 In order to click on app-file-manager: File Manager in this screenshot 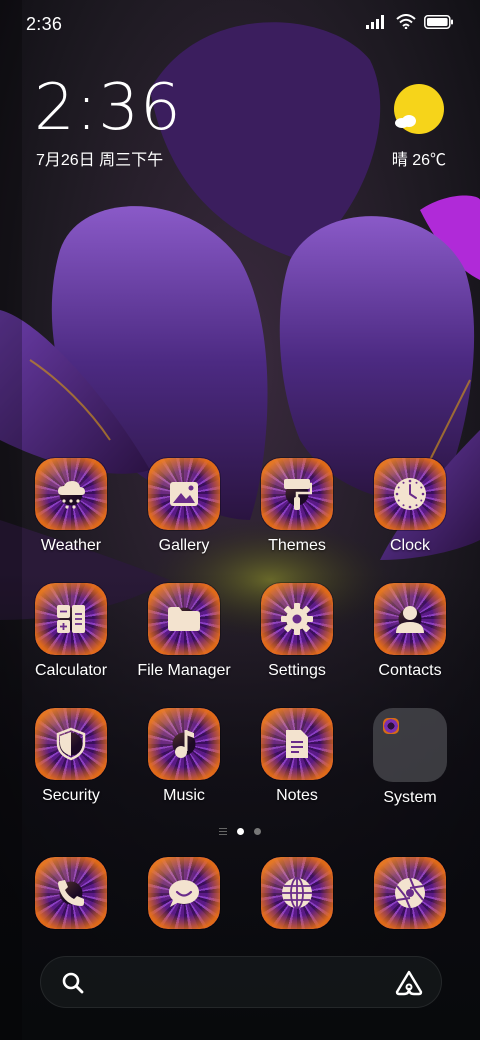, I will do `click(184, 631)`.